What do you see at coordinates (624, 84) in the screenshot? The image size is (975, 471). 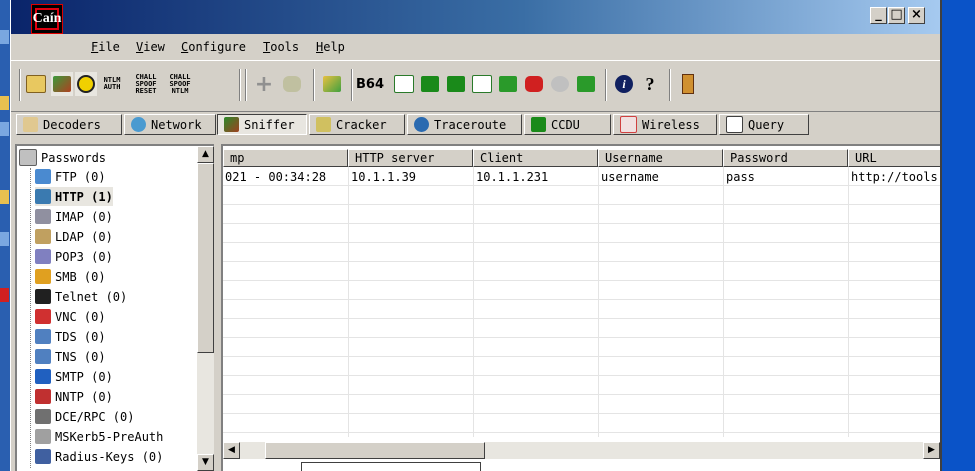 I see `info-icon: i` at bounding box center [624, 84].